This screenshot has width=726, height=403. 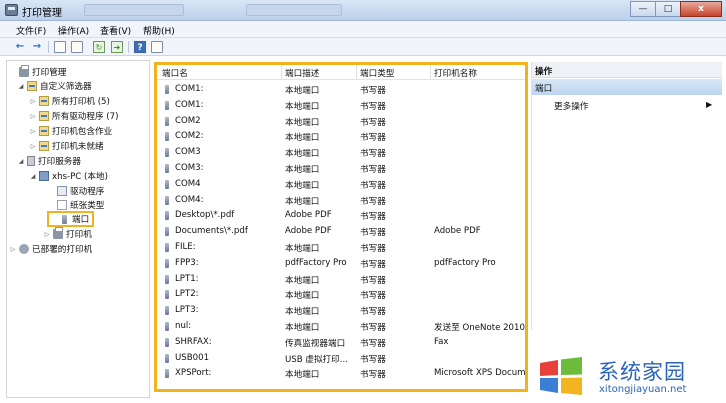 What do you see at coordinates (455, 73) in the screenshot?
I see `column-header-printer-name: 打印机名称` at bounding box center [455, 73].